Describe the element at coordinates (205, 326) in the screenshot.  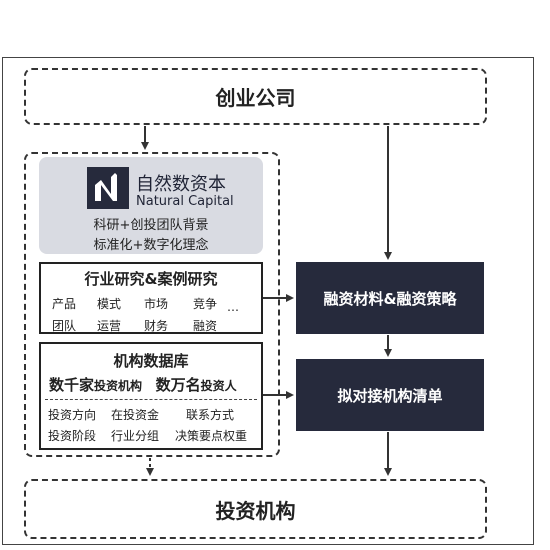
I see `research-item: 融资` at that location.